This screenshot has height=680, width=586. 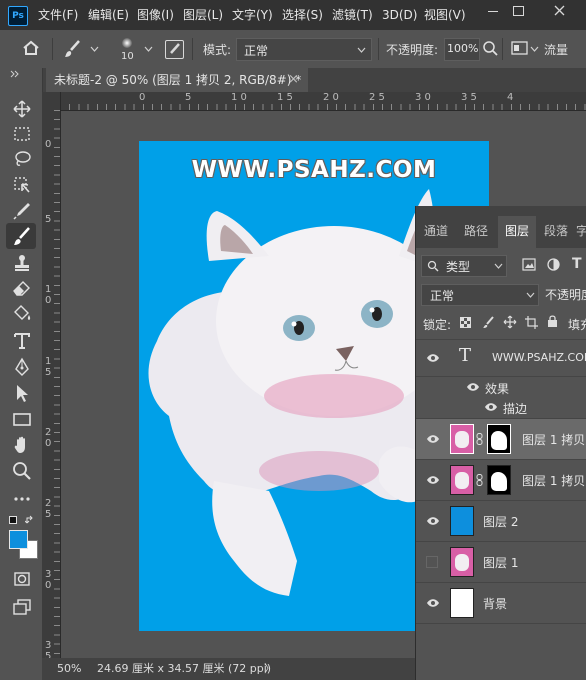 What do you see at coordinates (22, 341) in the screenshot?
I see `type-tool-icon` at bounding box center [22, 341].